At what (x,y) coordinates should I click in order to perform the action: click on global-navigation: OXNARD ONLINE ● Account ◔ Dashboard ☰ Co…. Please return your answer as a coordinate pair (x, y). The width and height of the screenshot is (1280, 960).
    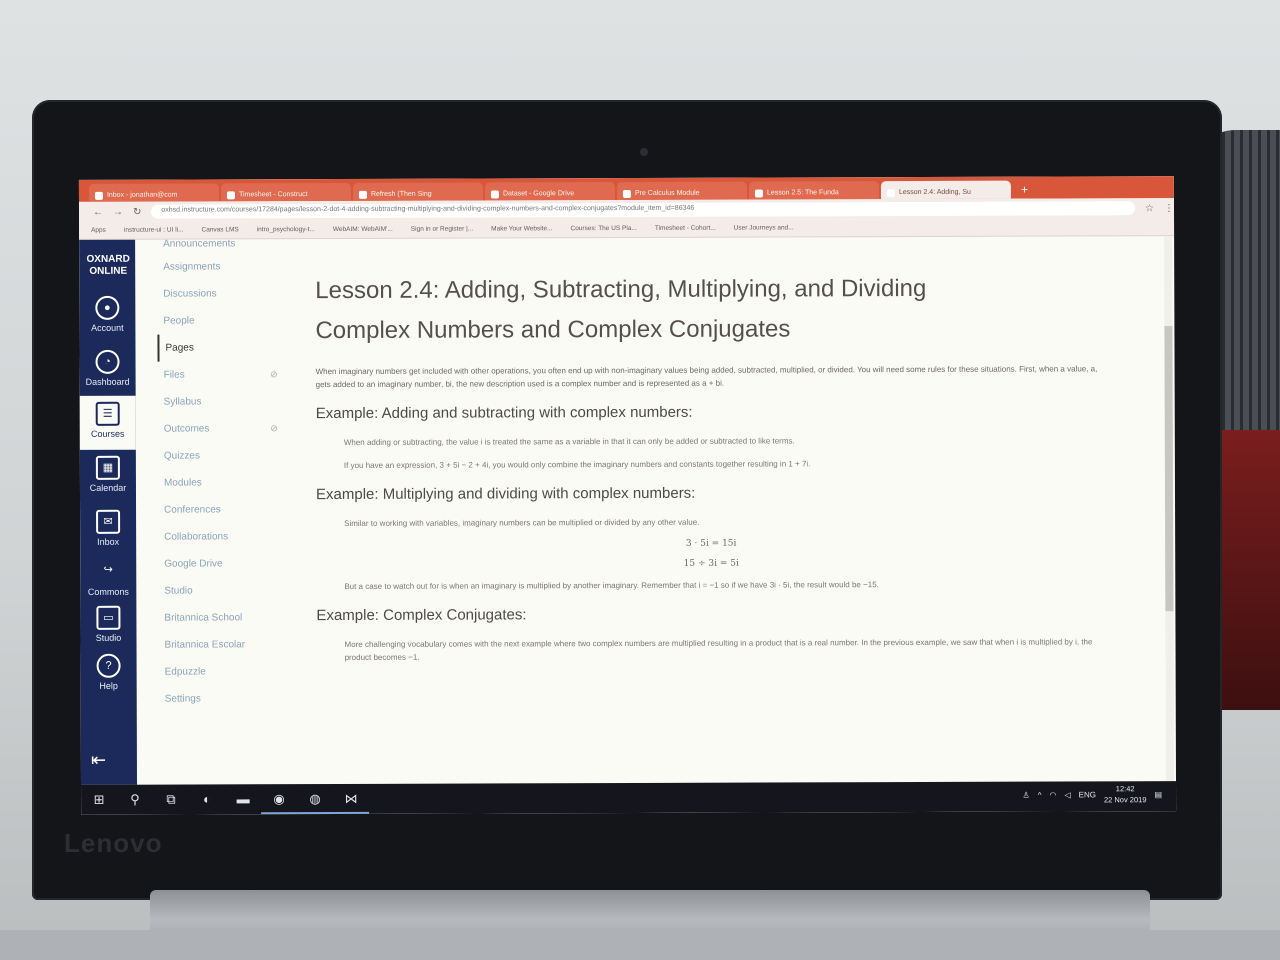
    Looking at the image, I should click on (108, 512).